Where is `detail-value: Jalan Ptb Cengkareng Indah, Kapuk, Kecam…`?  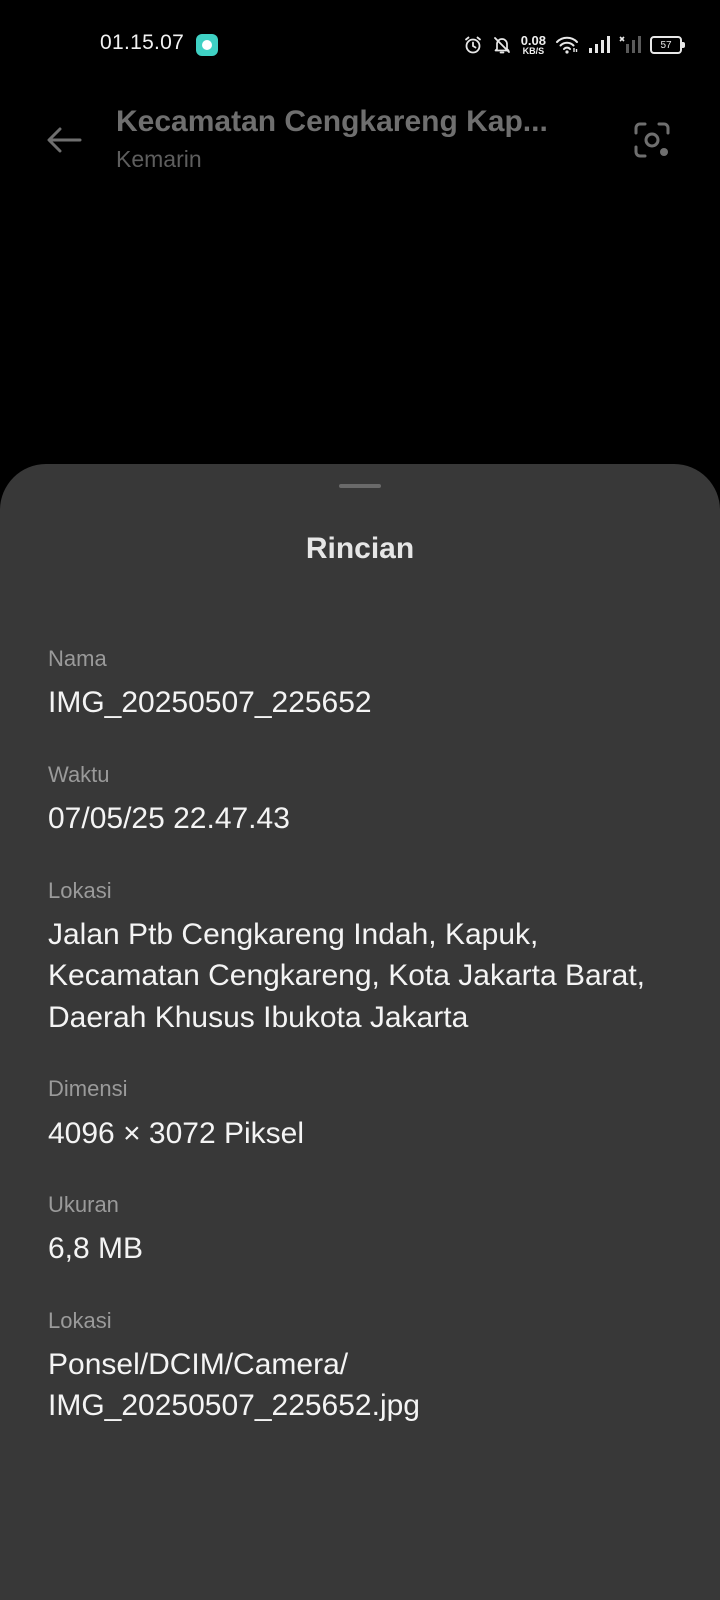
detail-value: Jalan Ptb Cengkareng Indah, Kapuk, Kecam… is located at coordinates (363, 976).